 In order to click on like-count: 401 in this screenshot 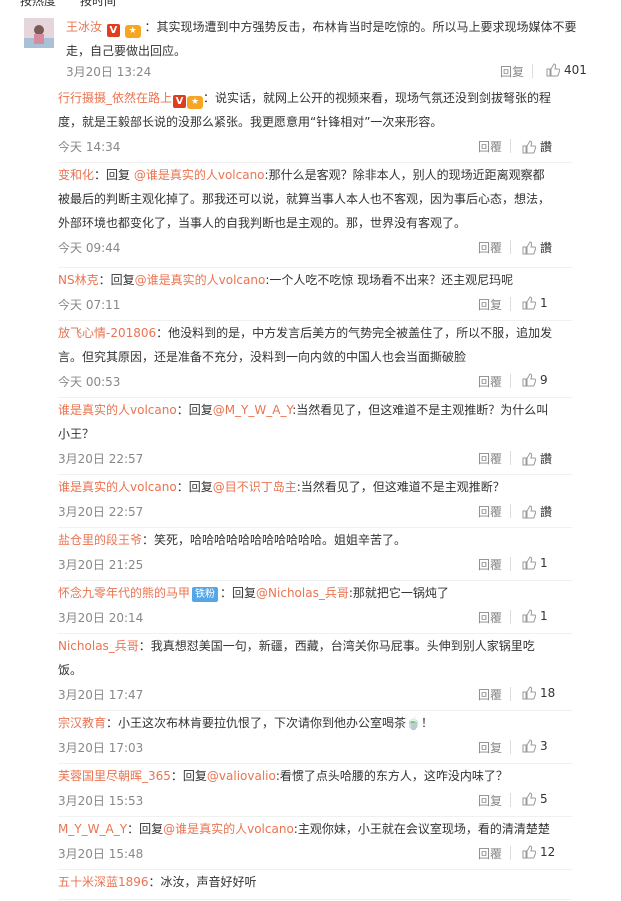, I will do `click(575, 70)`.